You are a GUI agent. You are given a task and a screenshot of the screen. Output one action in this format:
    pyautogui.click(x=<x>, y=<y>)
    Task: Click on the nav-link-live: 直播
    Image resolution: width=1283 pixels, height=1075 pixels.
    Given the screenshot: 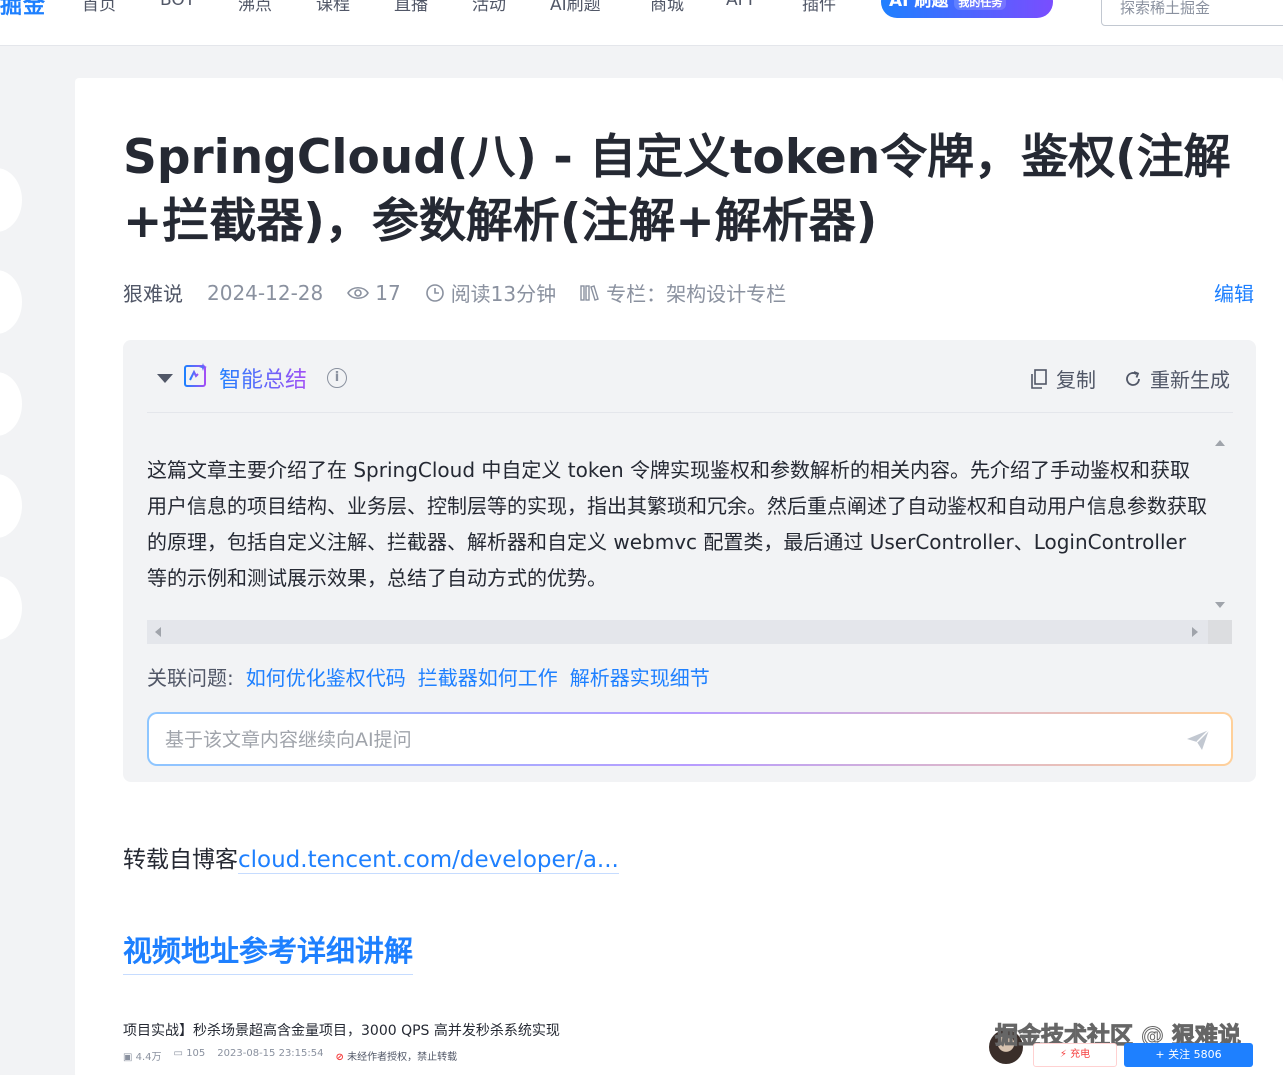 What is the action you would take?
    pyautogui.click(x=433, y=7)
    